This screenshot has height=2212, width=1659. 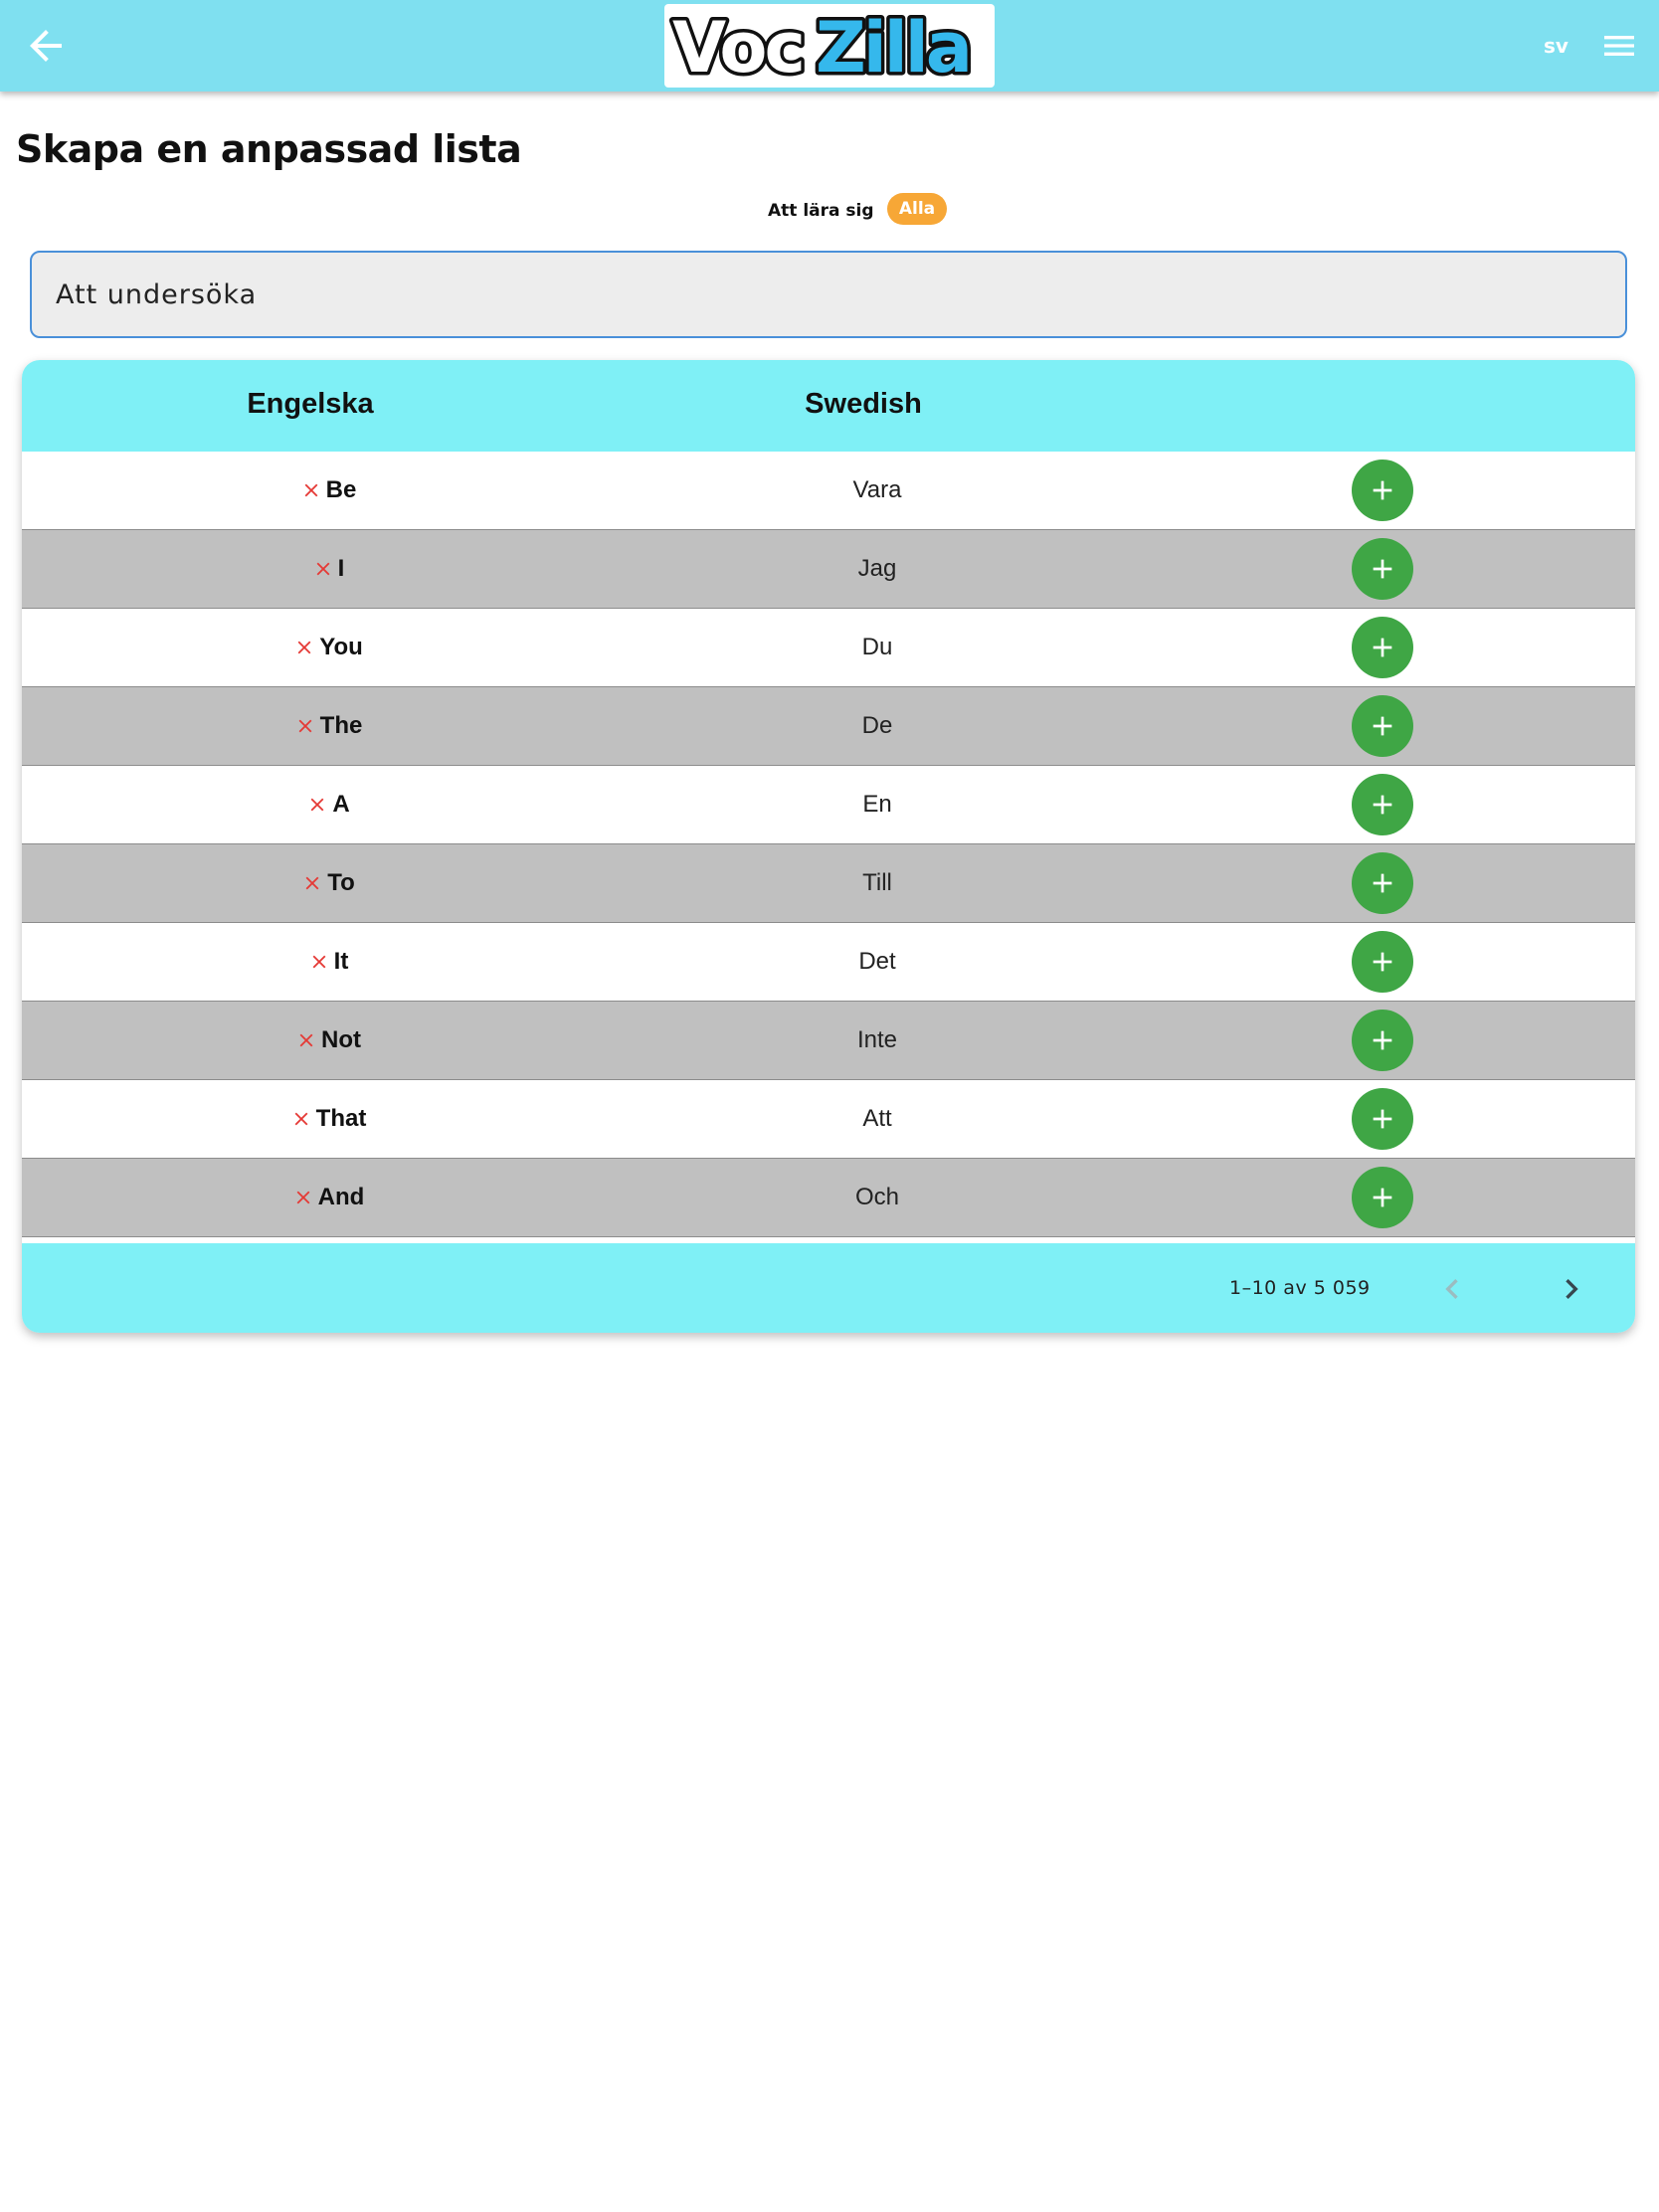 I want to click on table-row: Be Vara, so click(x=828, y=491).